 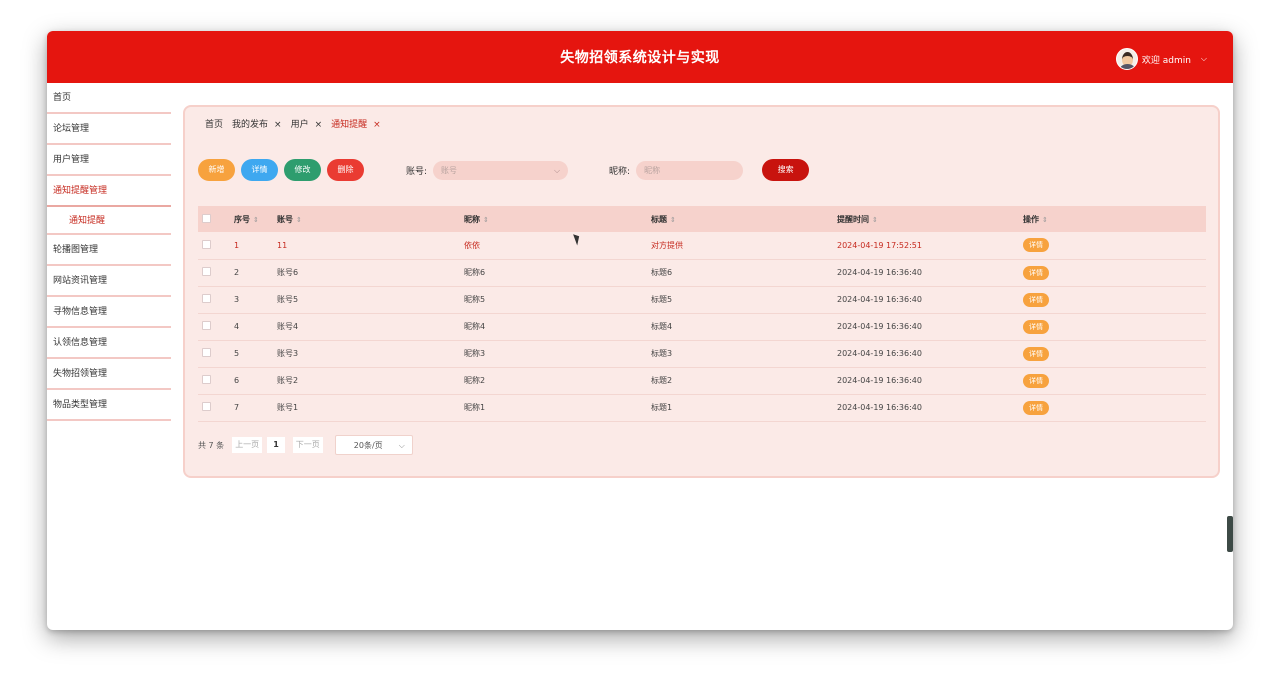 I want to click on scrollbar-handle, so click(x=1230, y=534).